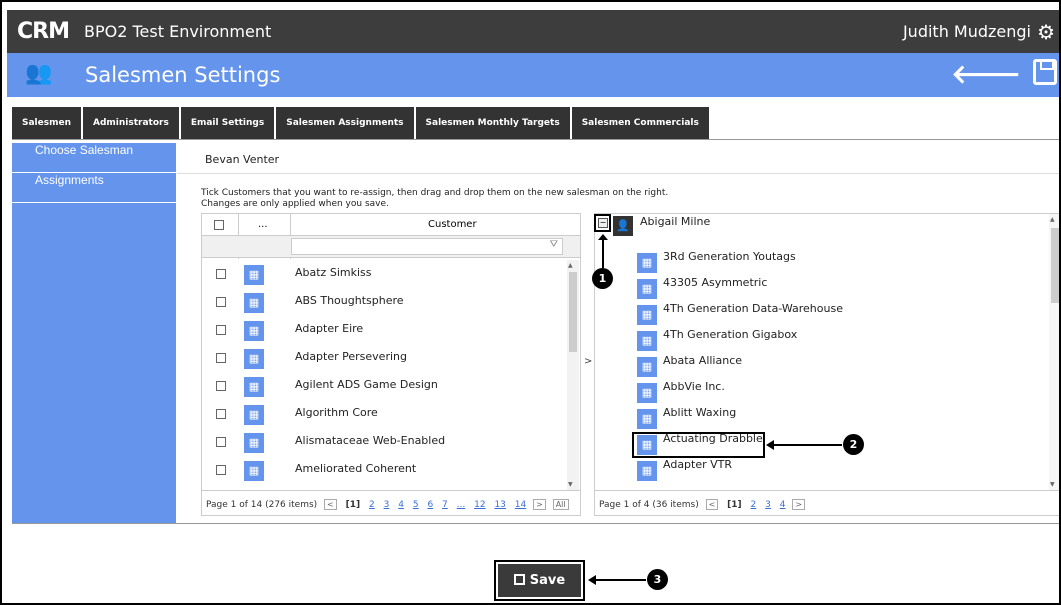 The height and width of the screenshot is (605, 1061). What do you see at coordinates (445, 505) in the screenshot?
I see `pager-link: 7` at bounding box center [445, 505].